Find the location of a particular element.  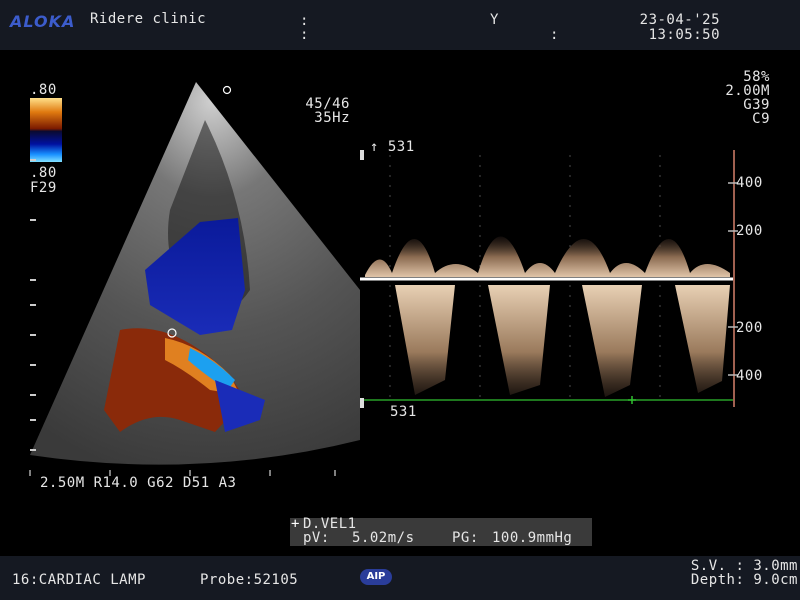

peak-velocity-label: pV: is located at coordinates (316, 538).